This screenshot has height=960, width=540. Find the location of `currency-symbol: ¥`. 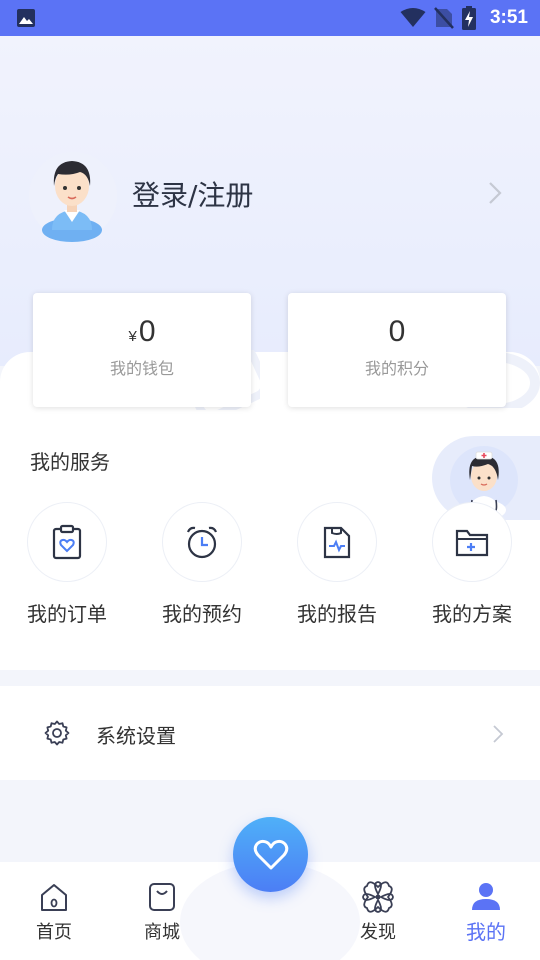

currency-symbol: ¥ is located at coordinates (132, 336).